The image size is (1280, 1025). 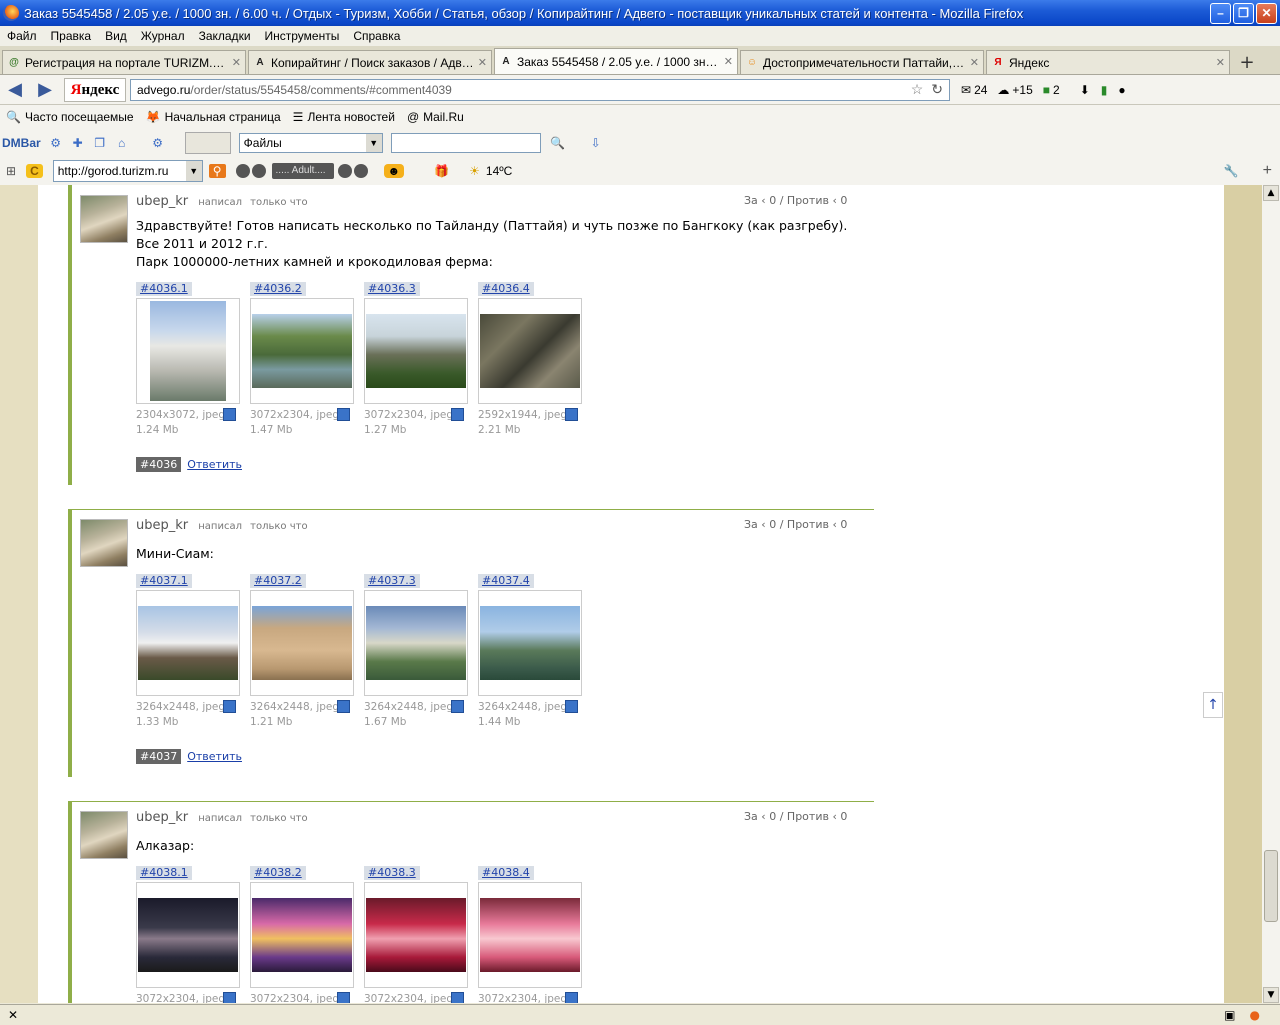 I want to click on reload-icon: ↻, so click(x=937, y=89).